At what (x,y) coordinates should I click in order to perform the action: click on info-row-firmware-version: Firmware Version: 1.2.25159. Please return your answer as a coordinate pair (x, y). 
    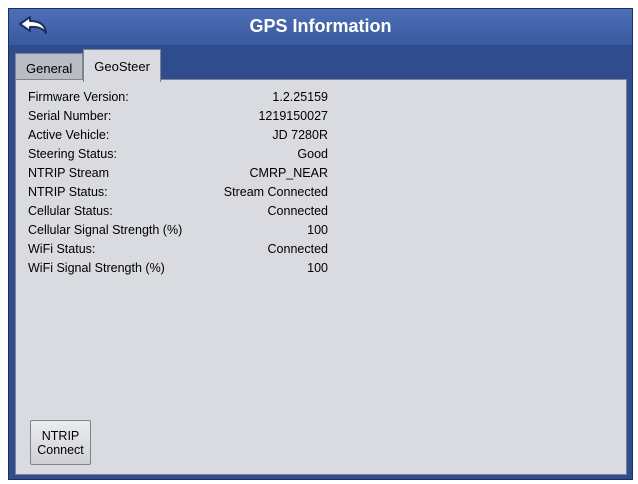
    Looking at the image, I should click on (178, 97).